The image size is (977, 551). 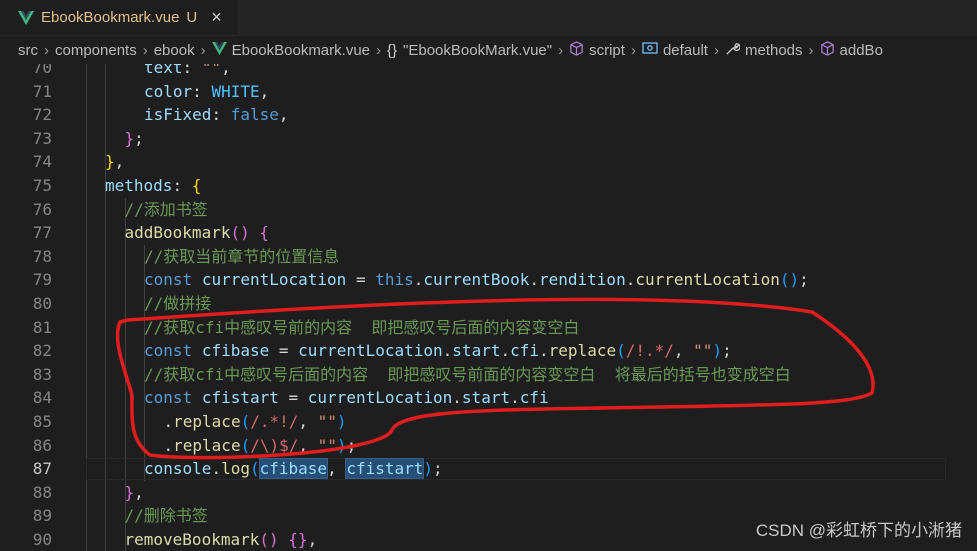 I want to click on line-number: 83, so click(x=42, y=374).